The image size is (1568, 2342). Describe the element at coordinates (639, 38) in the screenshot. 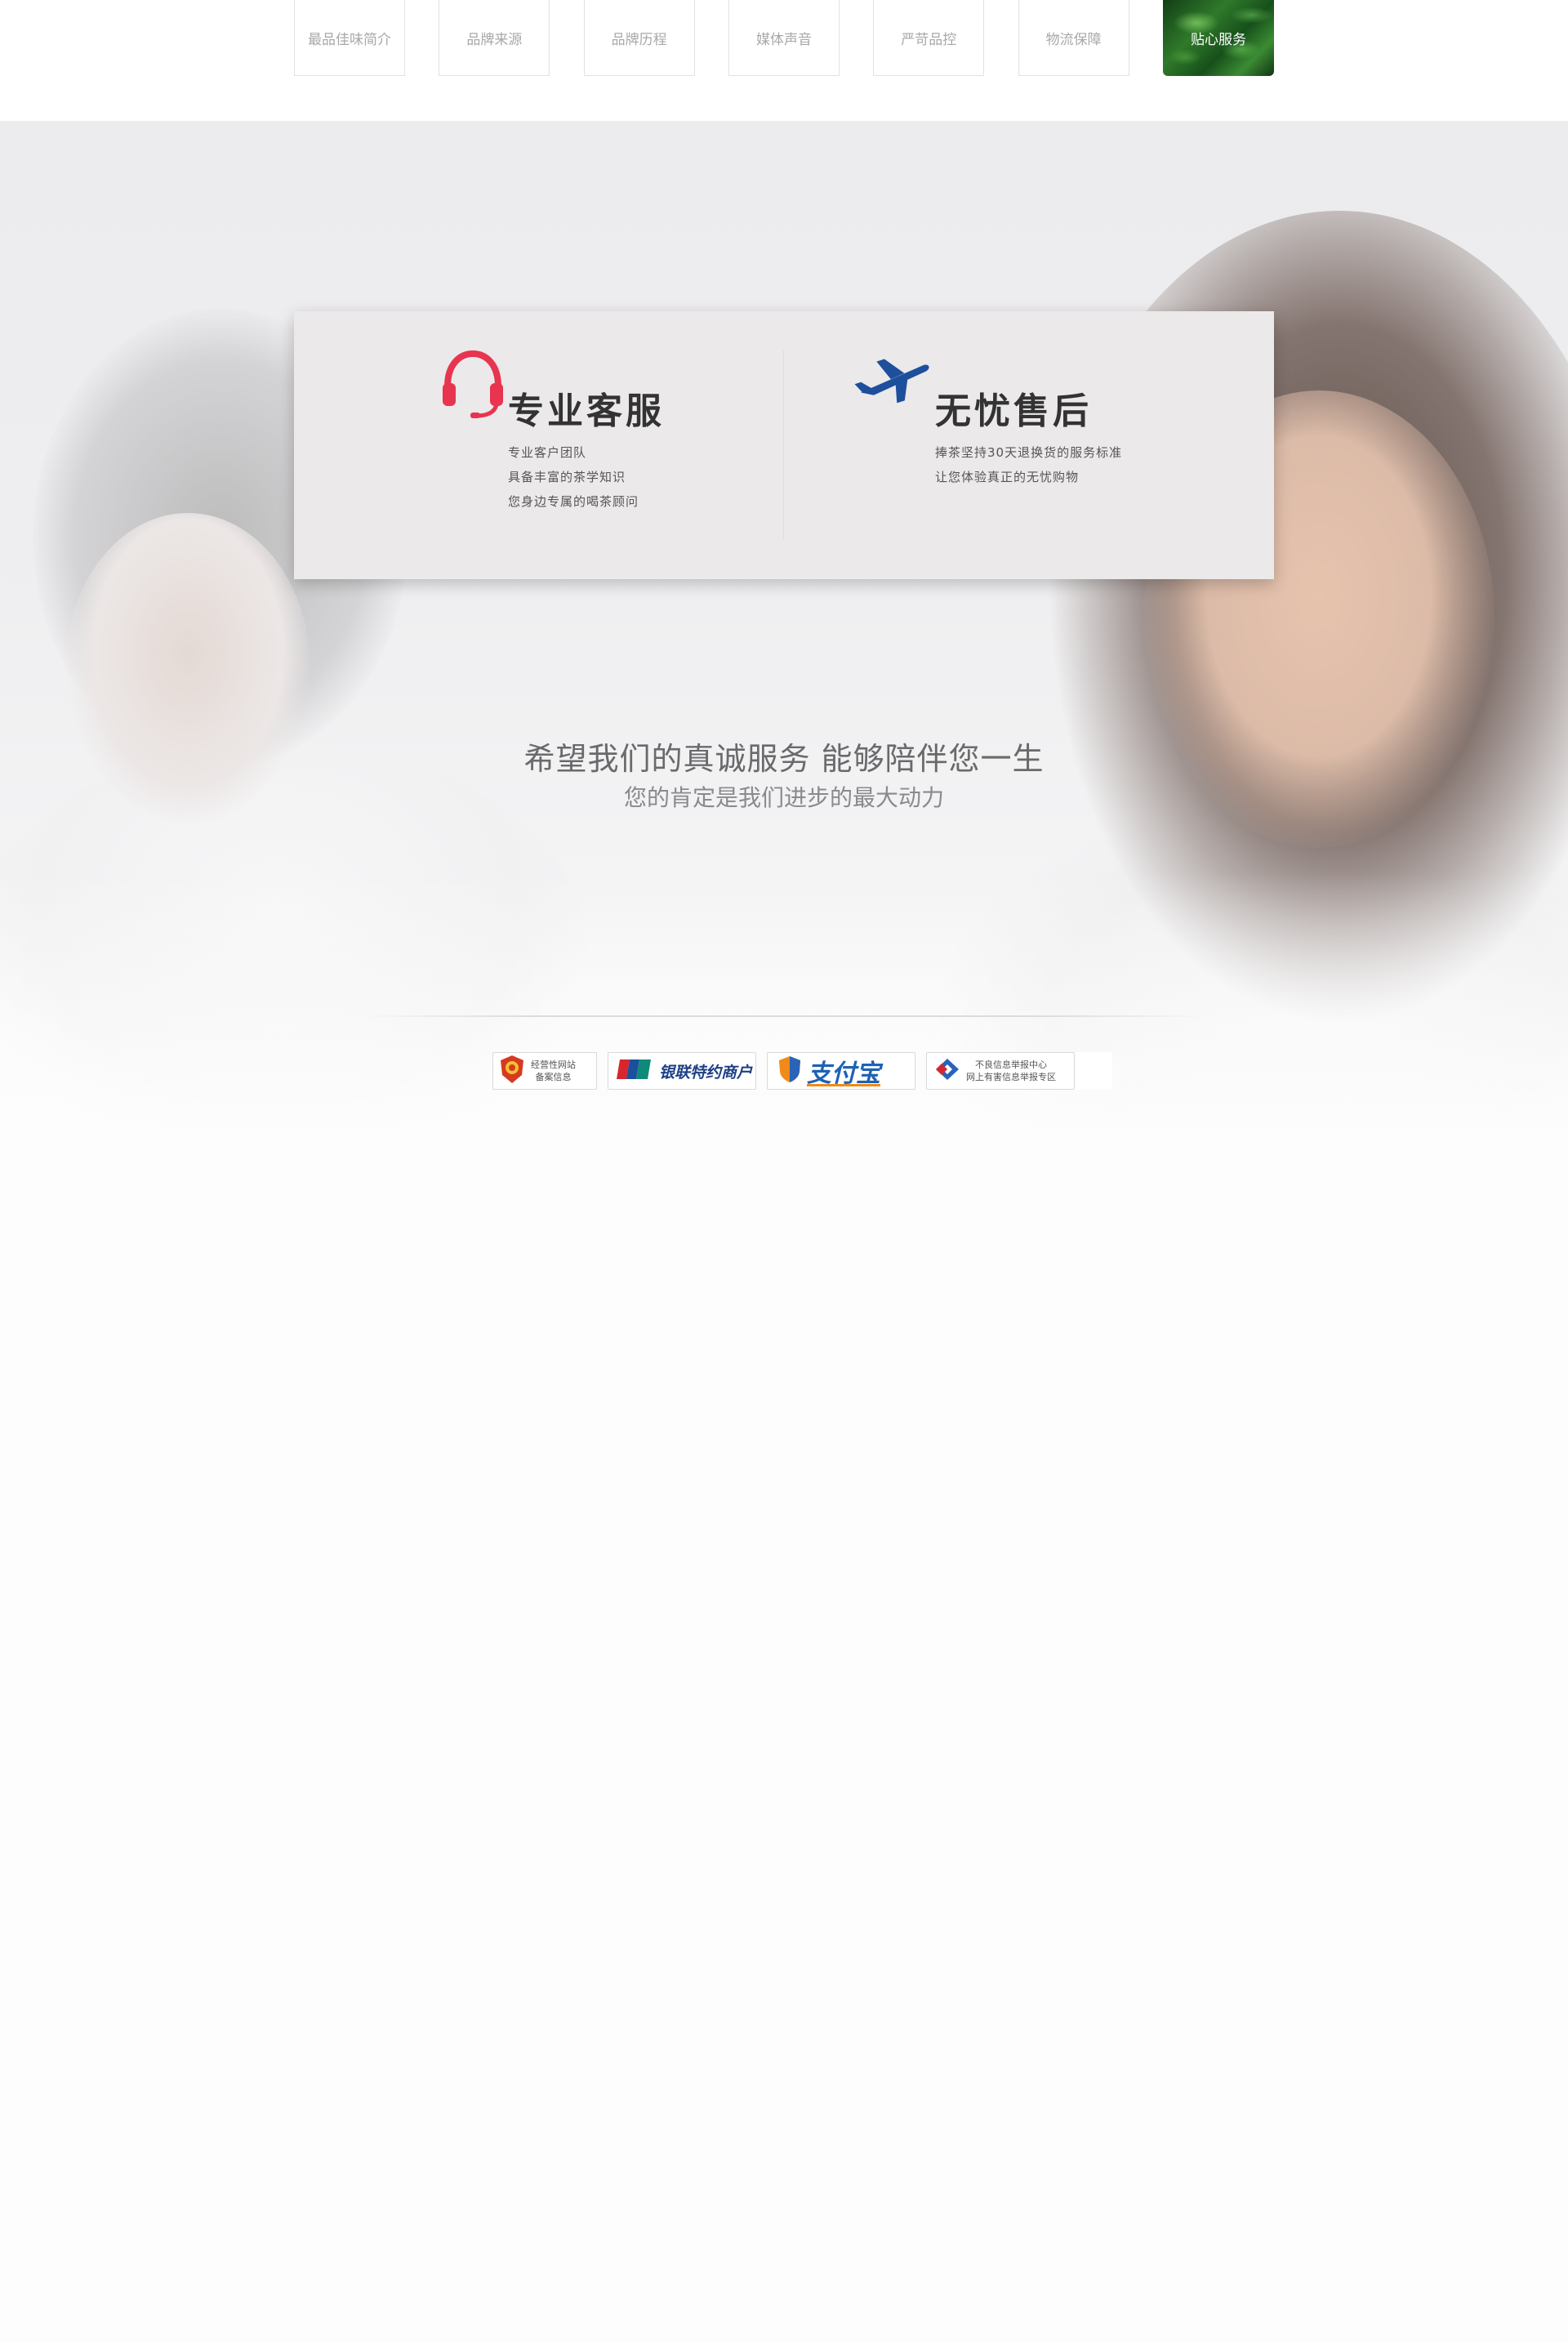

I see `tab-brand-history: 品牌历程` at that location.